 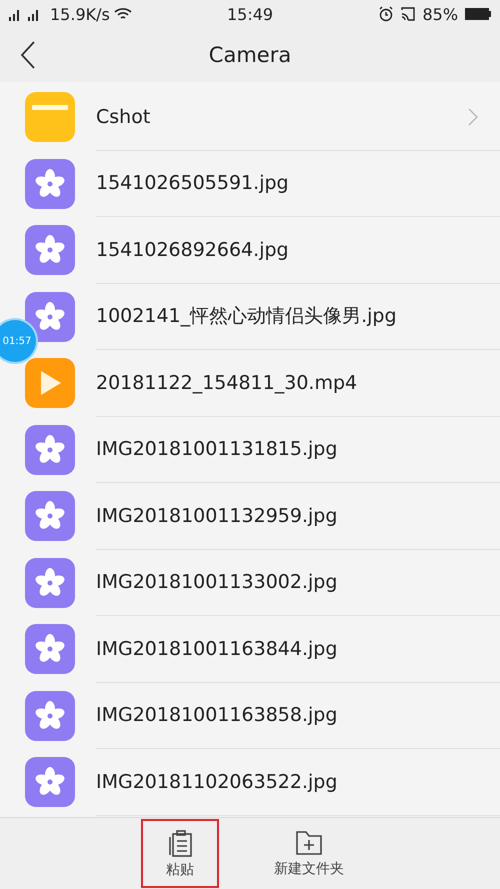 What do you see at coordinates (287, 383) in the screenshot?
I see `file-name: 20181122_154811_30.mp4` at bounding box center [287, 383].